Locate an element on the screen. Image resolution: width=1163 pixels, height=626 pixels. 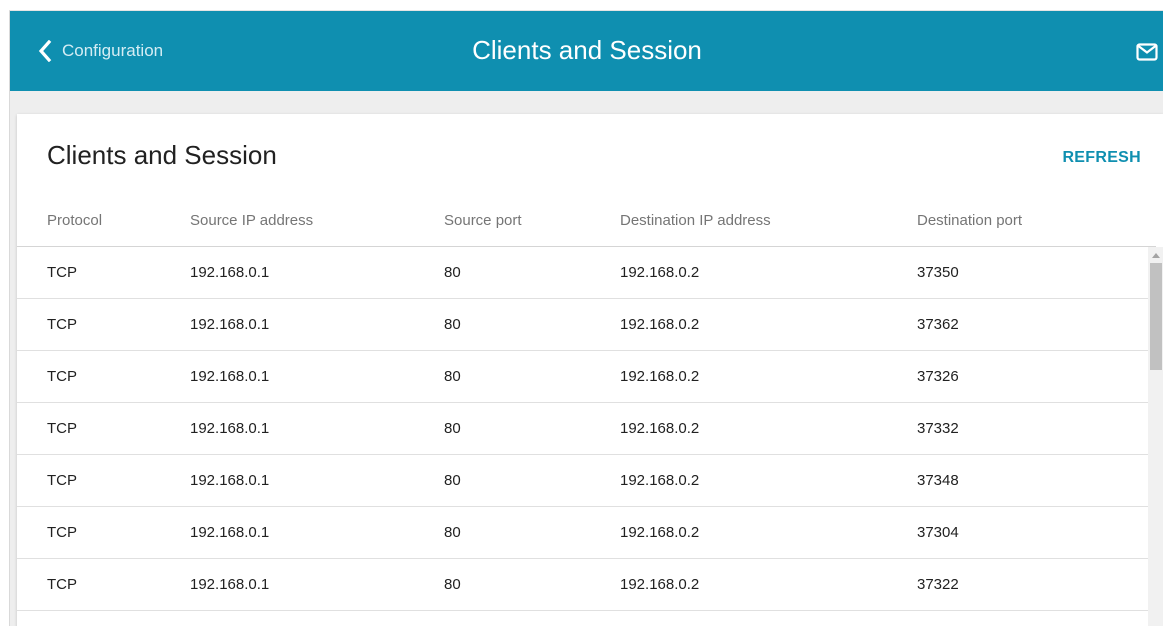
page-title: Clients and Session is located at coordinates (587, 50).